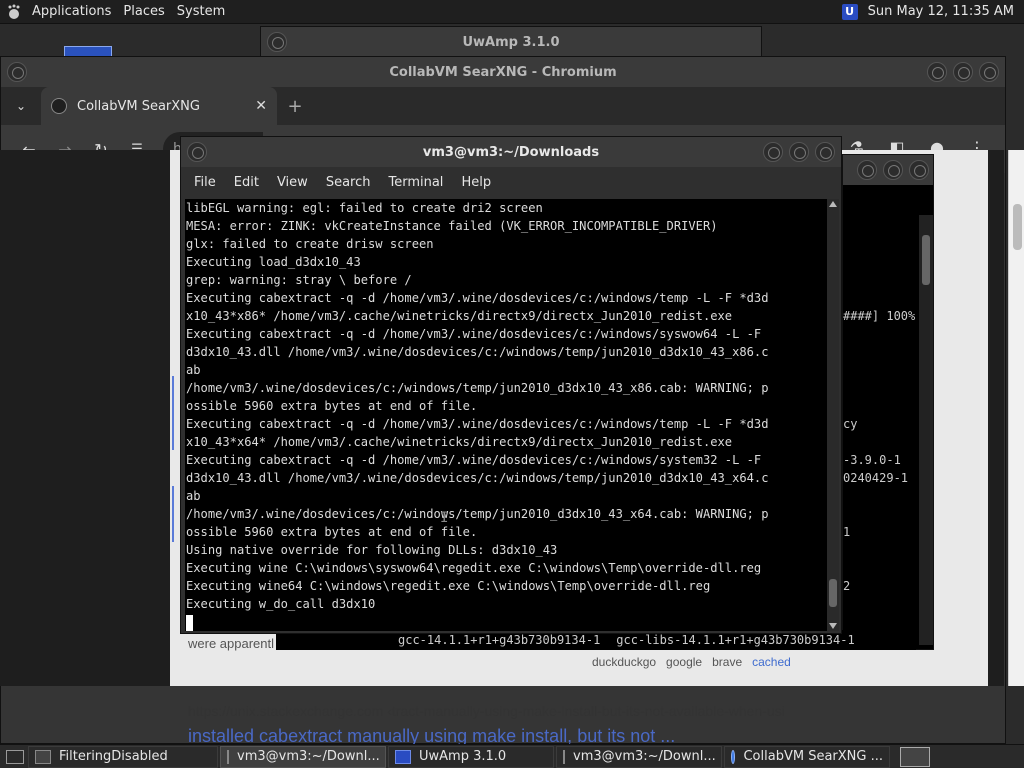 Image resolution: width=1024 pixels, height=768 pixels. I want to click on folder-icon, so click(43, 756).